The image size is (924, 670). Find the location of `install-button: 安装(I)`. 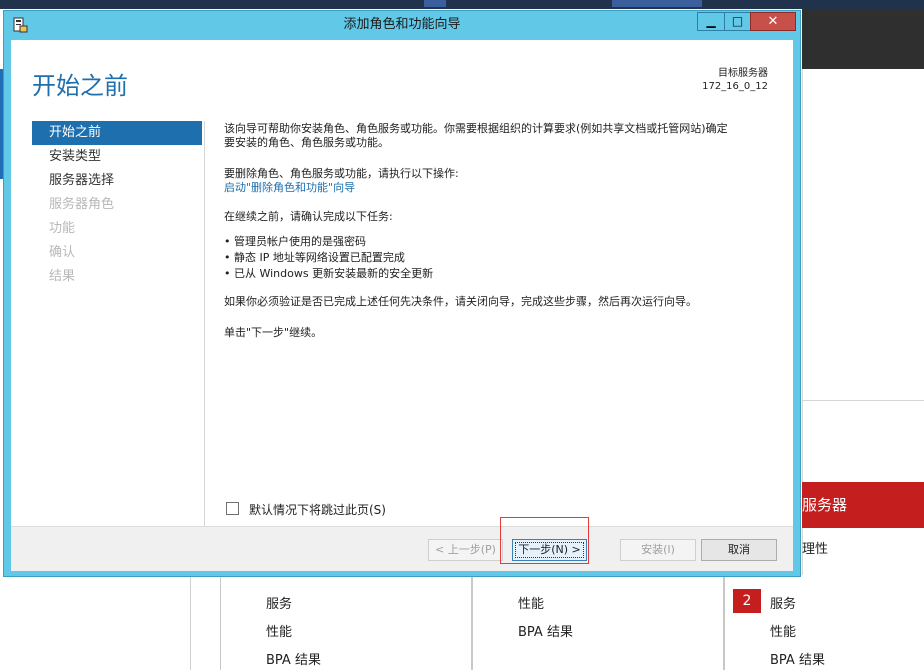

install-button: 安装(I) is located at coordinates (658, 550).